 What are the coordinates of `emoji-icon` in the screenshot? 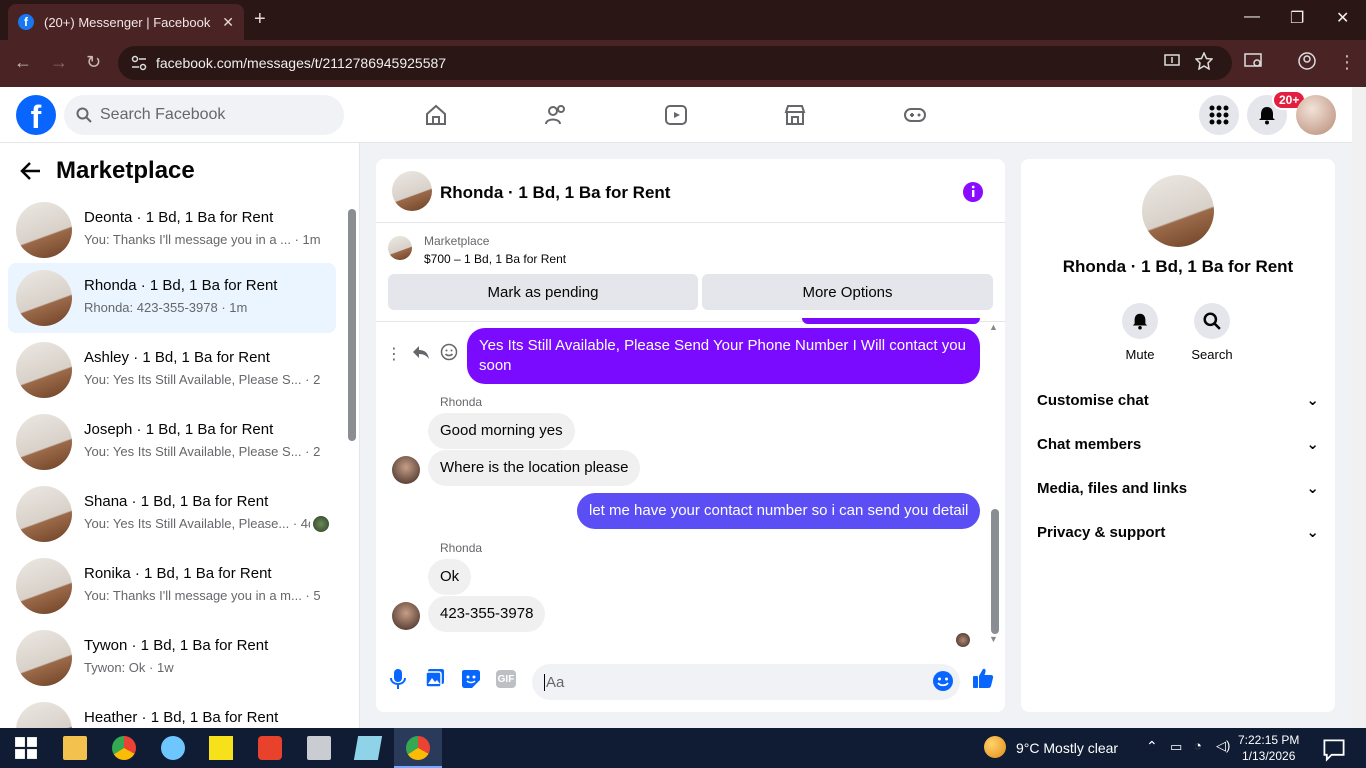 It's located at (943, 681).